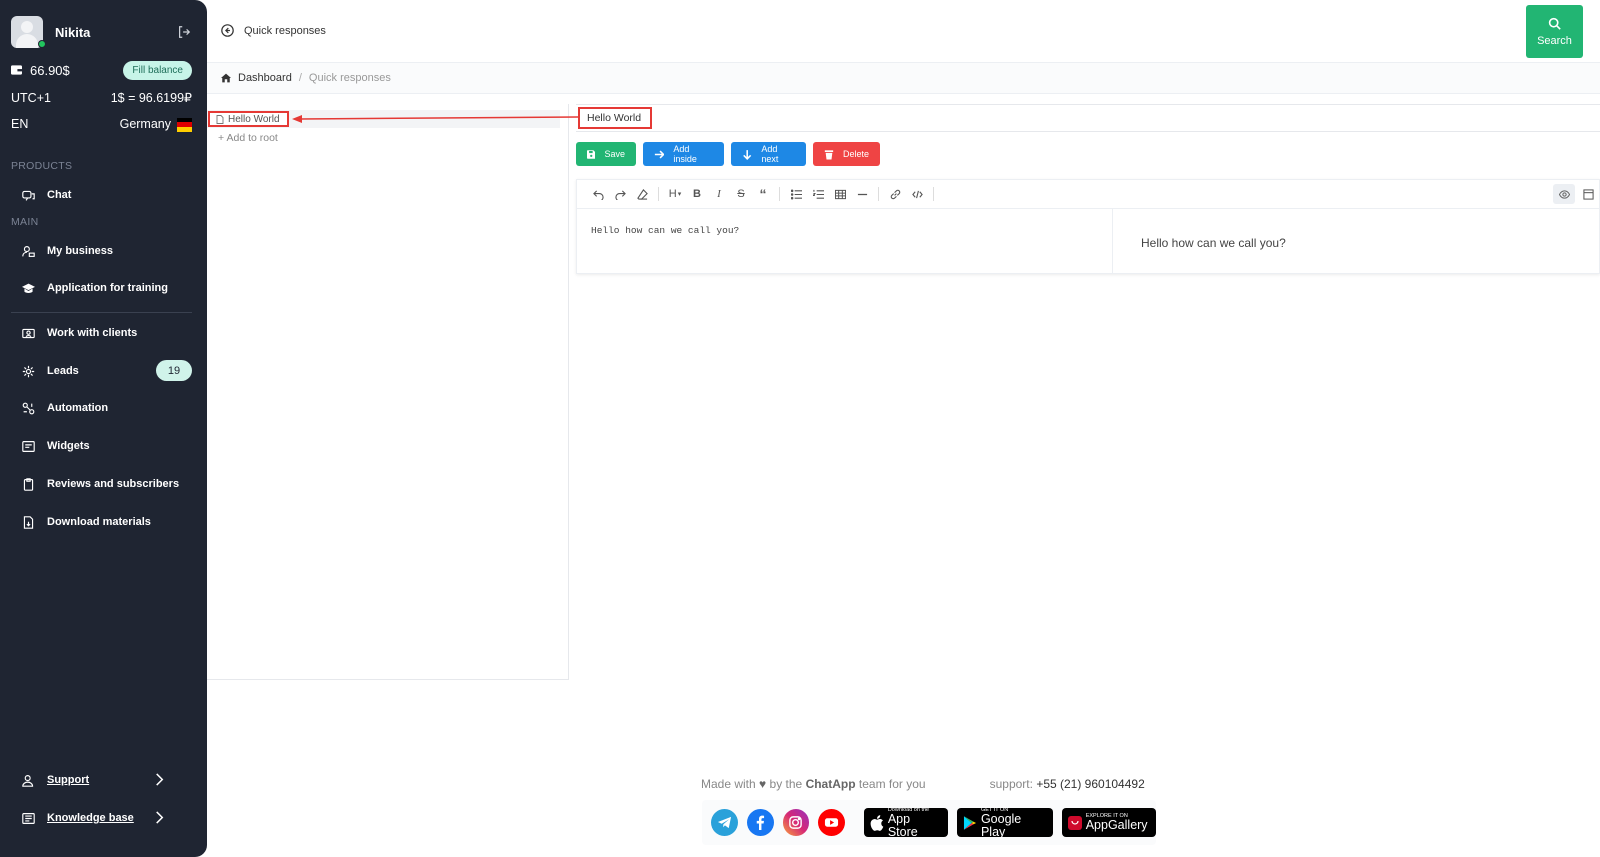  Describe the element at coordinates (28, 818) in the screenshot. I see `knowledge-base-icon` at that location.